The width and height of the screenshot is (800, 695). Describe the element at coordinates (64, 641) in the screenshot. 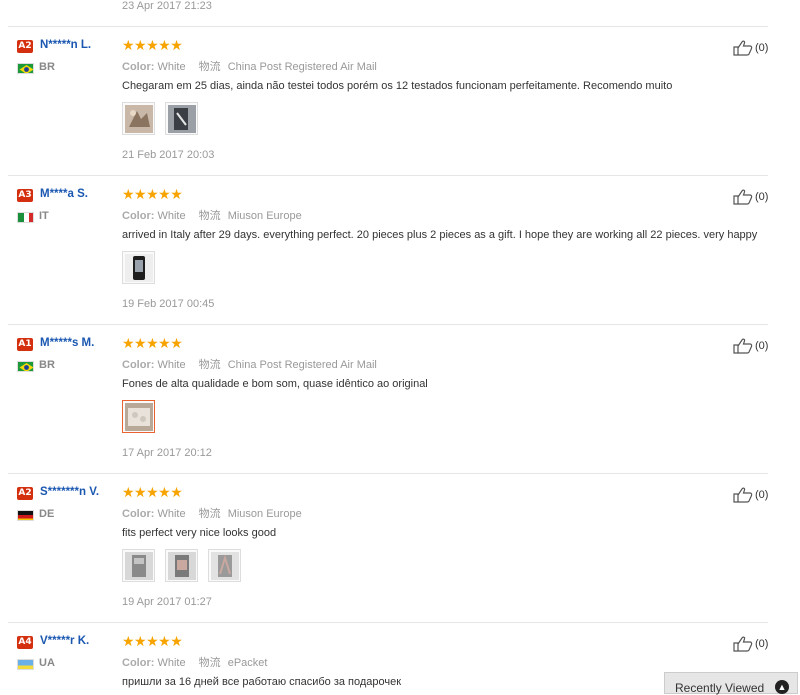

I see `buyer-name: V*****r K.` at that location.